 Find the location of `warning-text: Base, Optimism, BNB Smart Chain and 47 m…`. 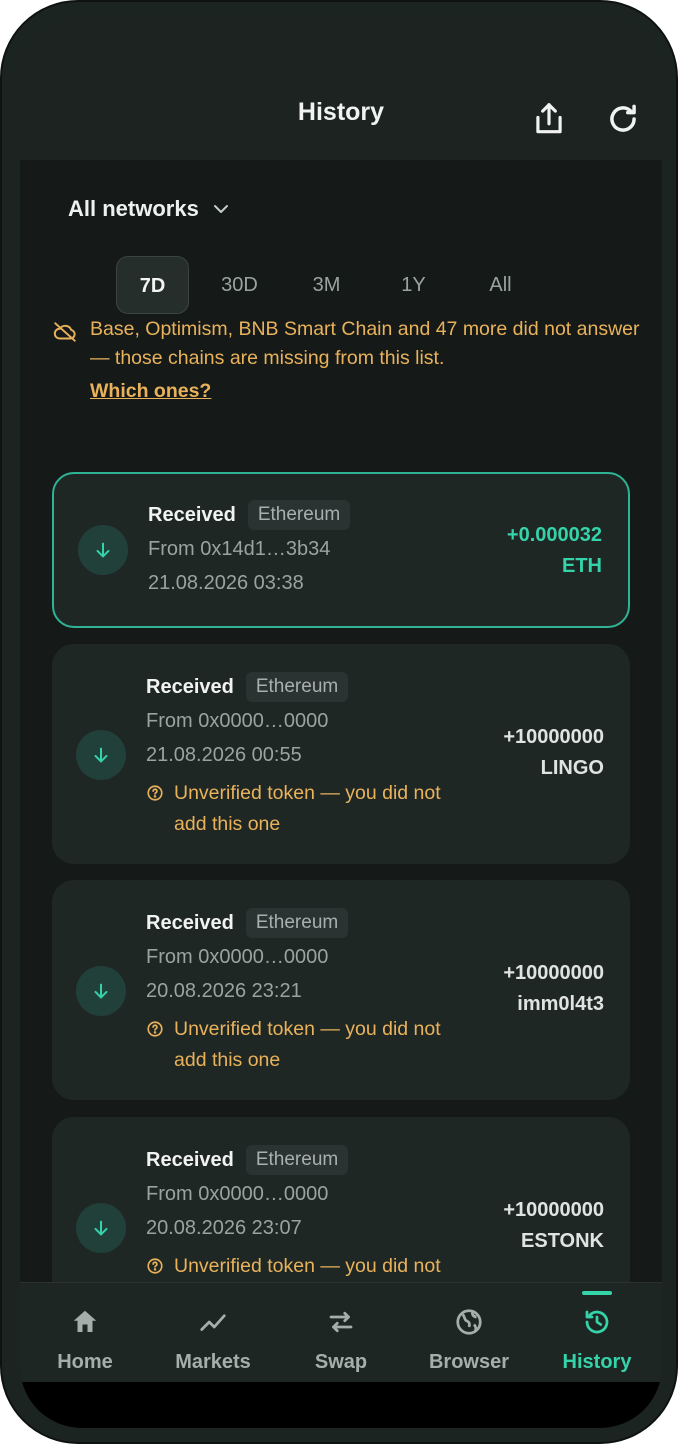

warning-text: Base, Optimism, BNB Smart Chain and 47 m… is located at coordinates (365, 343).